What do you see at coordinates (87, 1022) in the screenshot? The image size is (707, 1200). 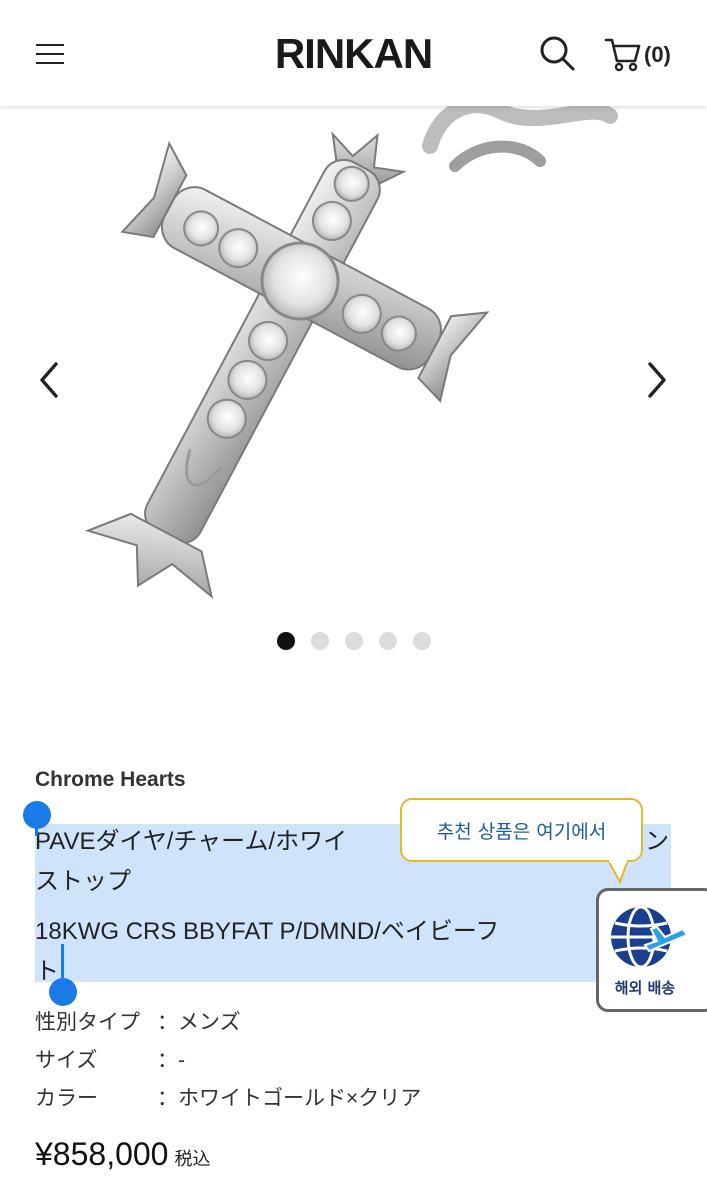 I see `spec-gender-key: 性別タイプ` at bounding box center [87, 1022].